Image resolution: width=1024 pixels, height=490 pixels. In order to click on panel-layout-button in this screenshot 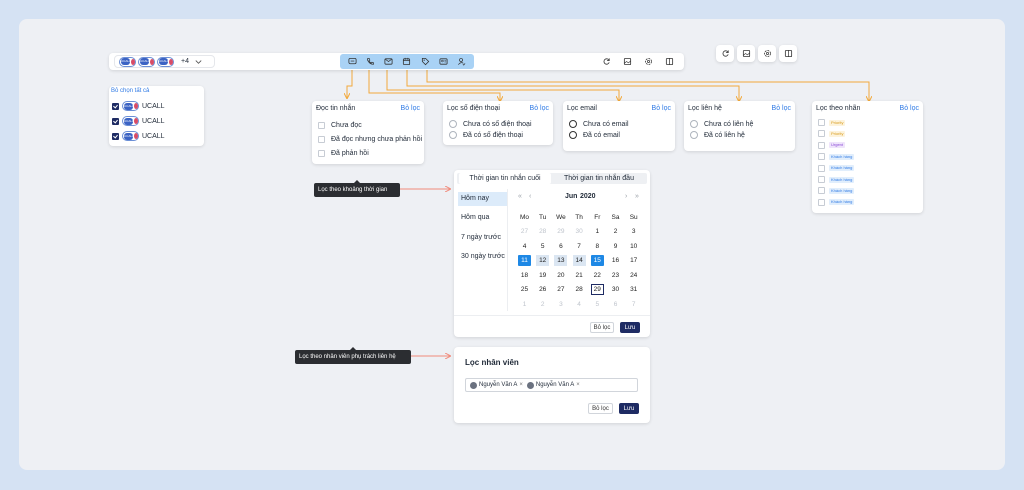, I will do `click(788, 53)`.